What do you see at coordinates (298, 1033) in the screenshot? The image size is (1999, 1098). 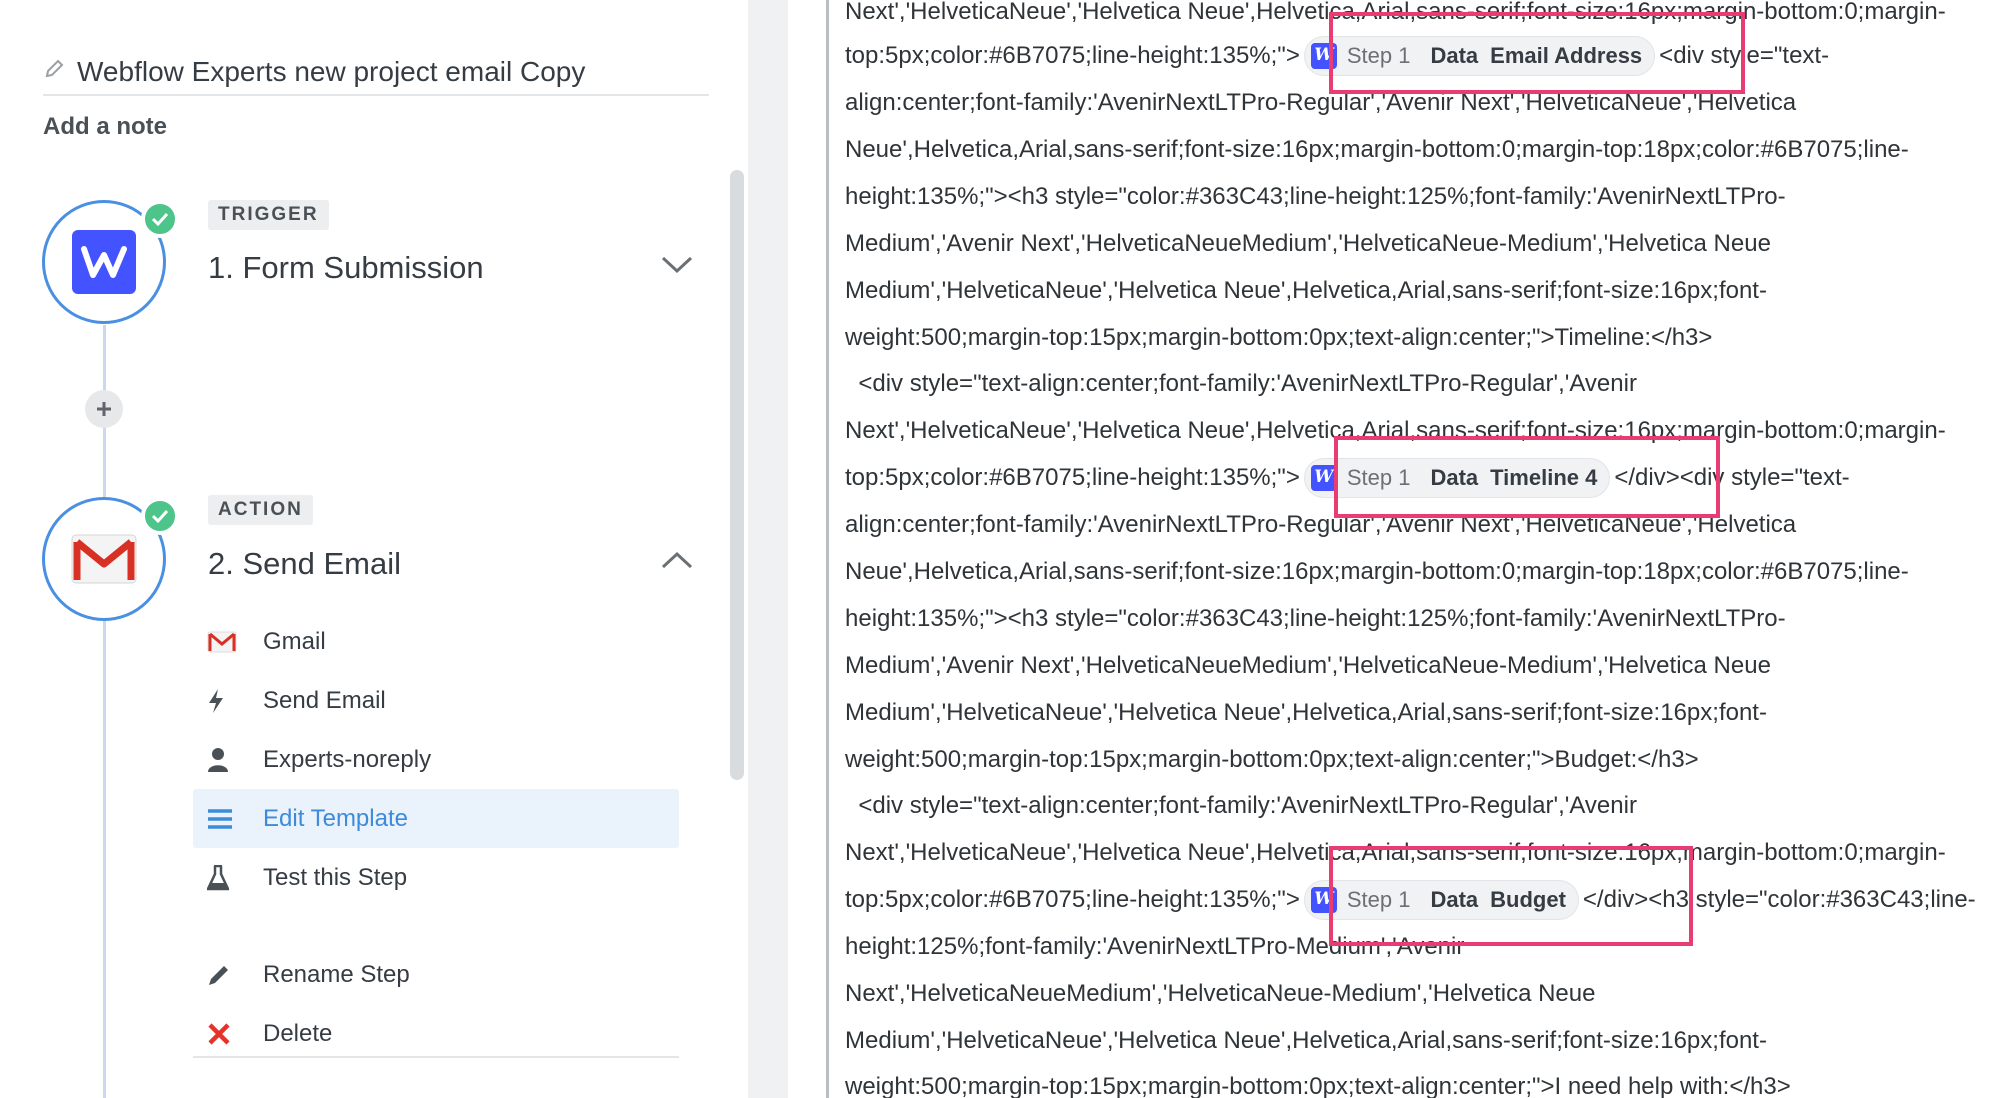 I see `menu-item-label: Delete` at bounding box center [298, 1033].